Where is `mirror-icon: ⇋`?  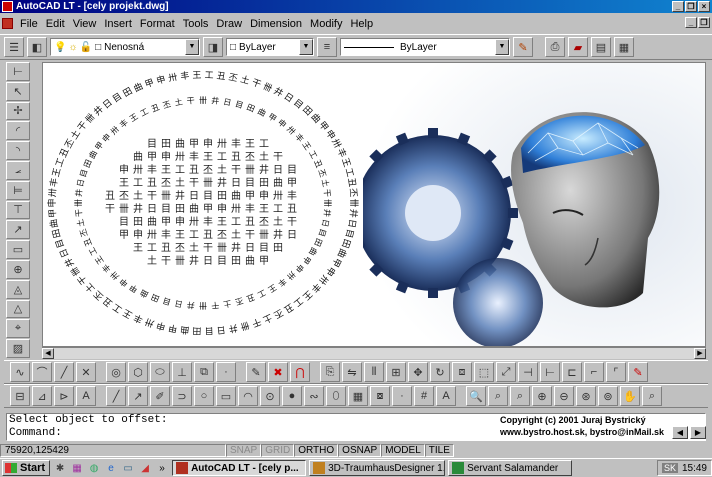 mirror-icon: ⇋ is located at coordinates (352, 372).